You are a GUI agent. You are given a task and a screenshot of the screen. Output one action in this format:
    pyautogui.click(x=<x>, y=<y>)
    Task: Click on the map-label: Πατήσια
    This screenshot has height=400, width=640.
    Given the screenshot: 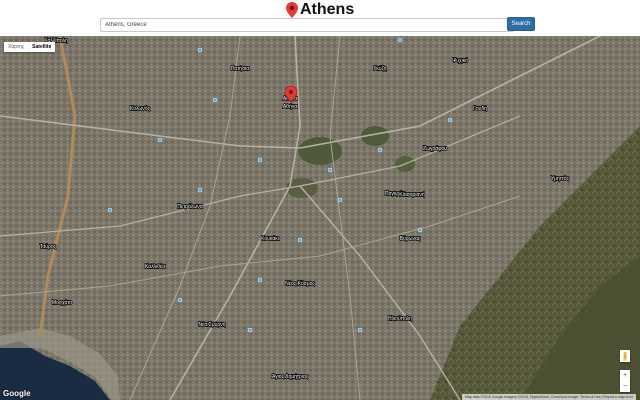 What is the action you would take?
    pyautogui.click(x=240, y=68)
    